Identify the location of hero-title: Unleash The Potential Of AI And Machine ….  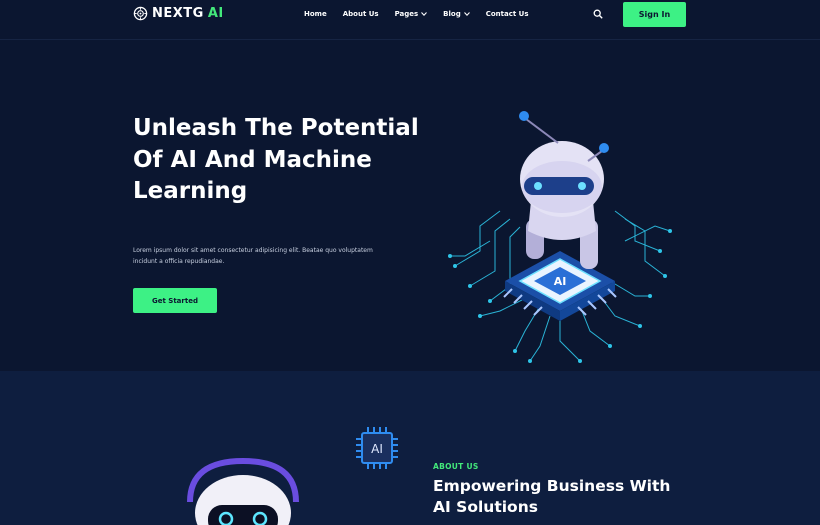
(276, 159).